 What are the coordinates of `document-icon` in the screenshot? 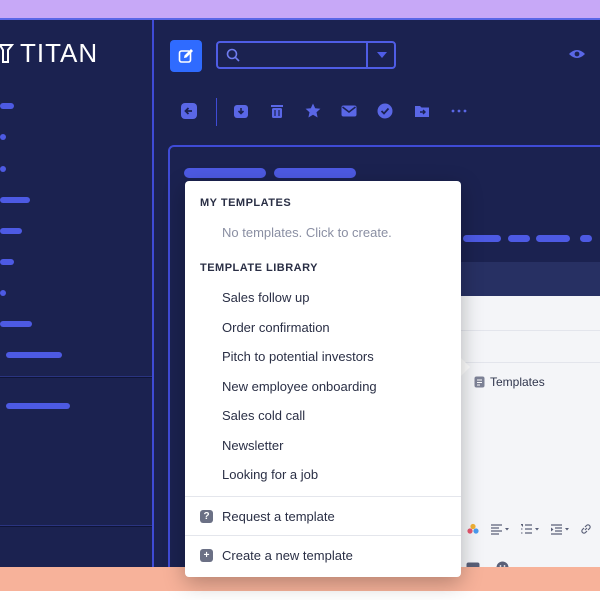 It's located at (479, 382).